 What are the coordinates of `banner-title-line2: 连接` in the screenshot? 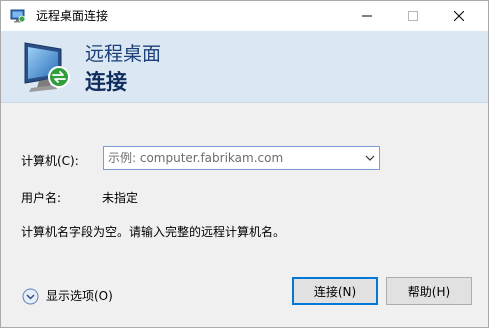 It's located at (106, 82).